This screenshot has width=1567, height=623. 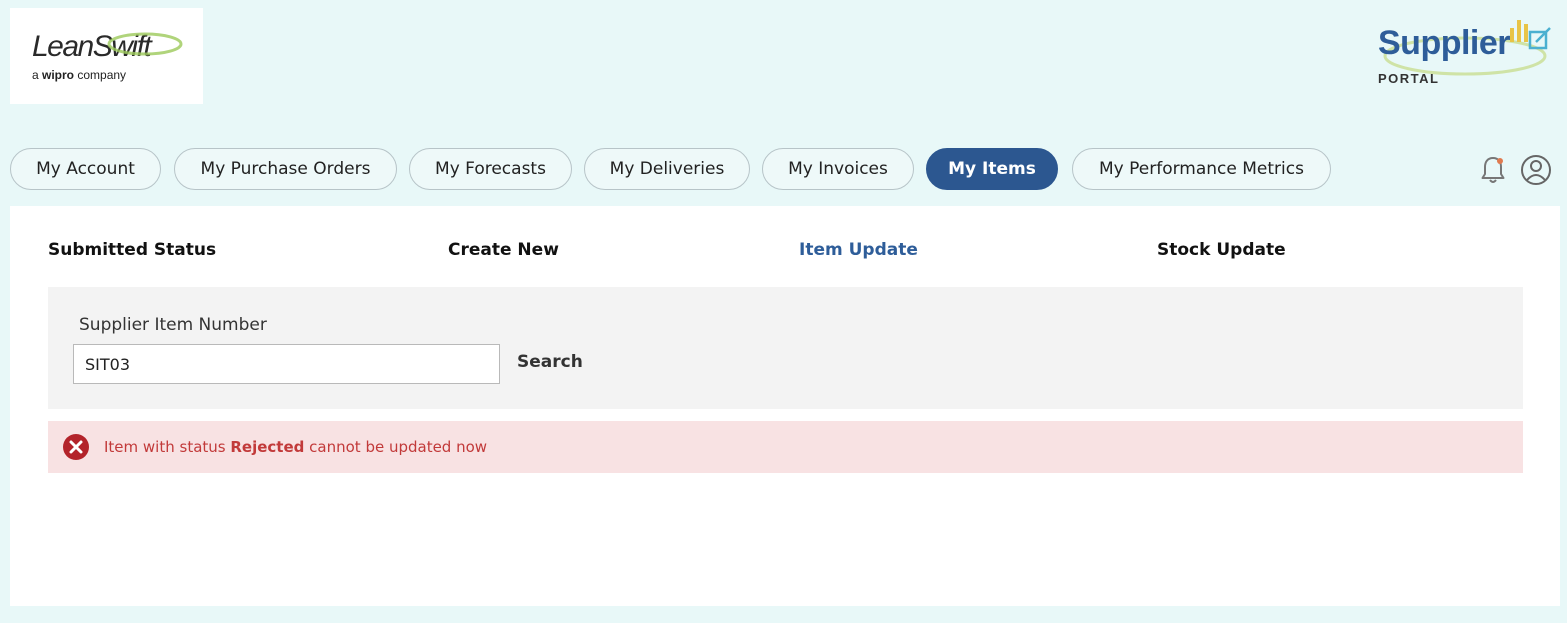 What do you see at coordinates (490, 169) in the screenshot?
I see `tab-my-forecasts: My Forecasts` at bounding box center [490, 169].